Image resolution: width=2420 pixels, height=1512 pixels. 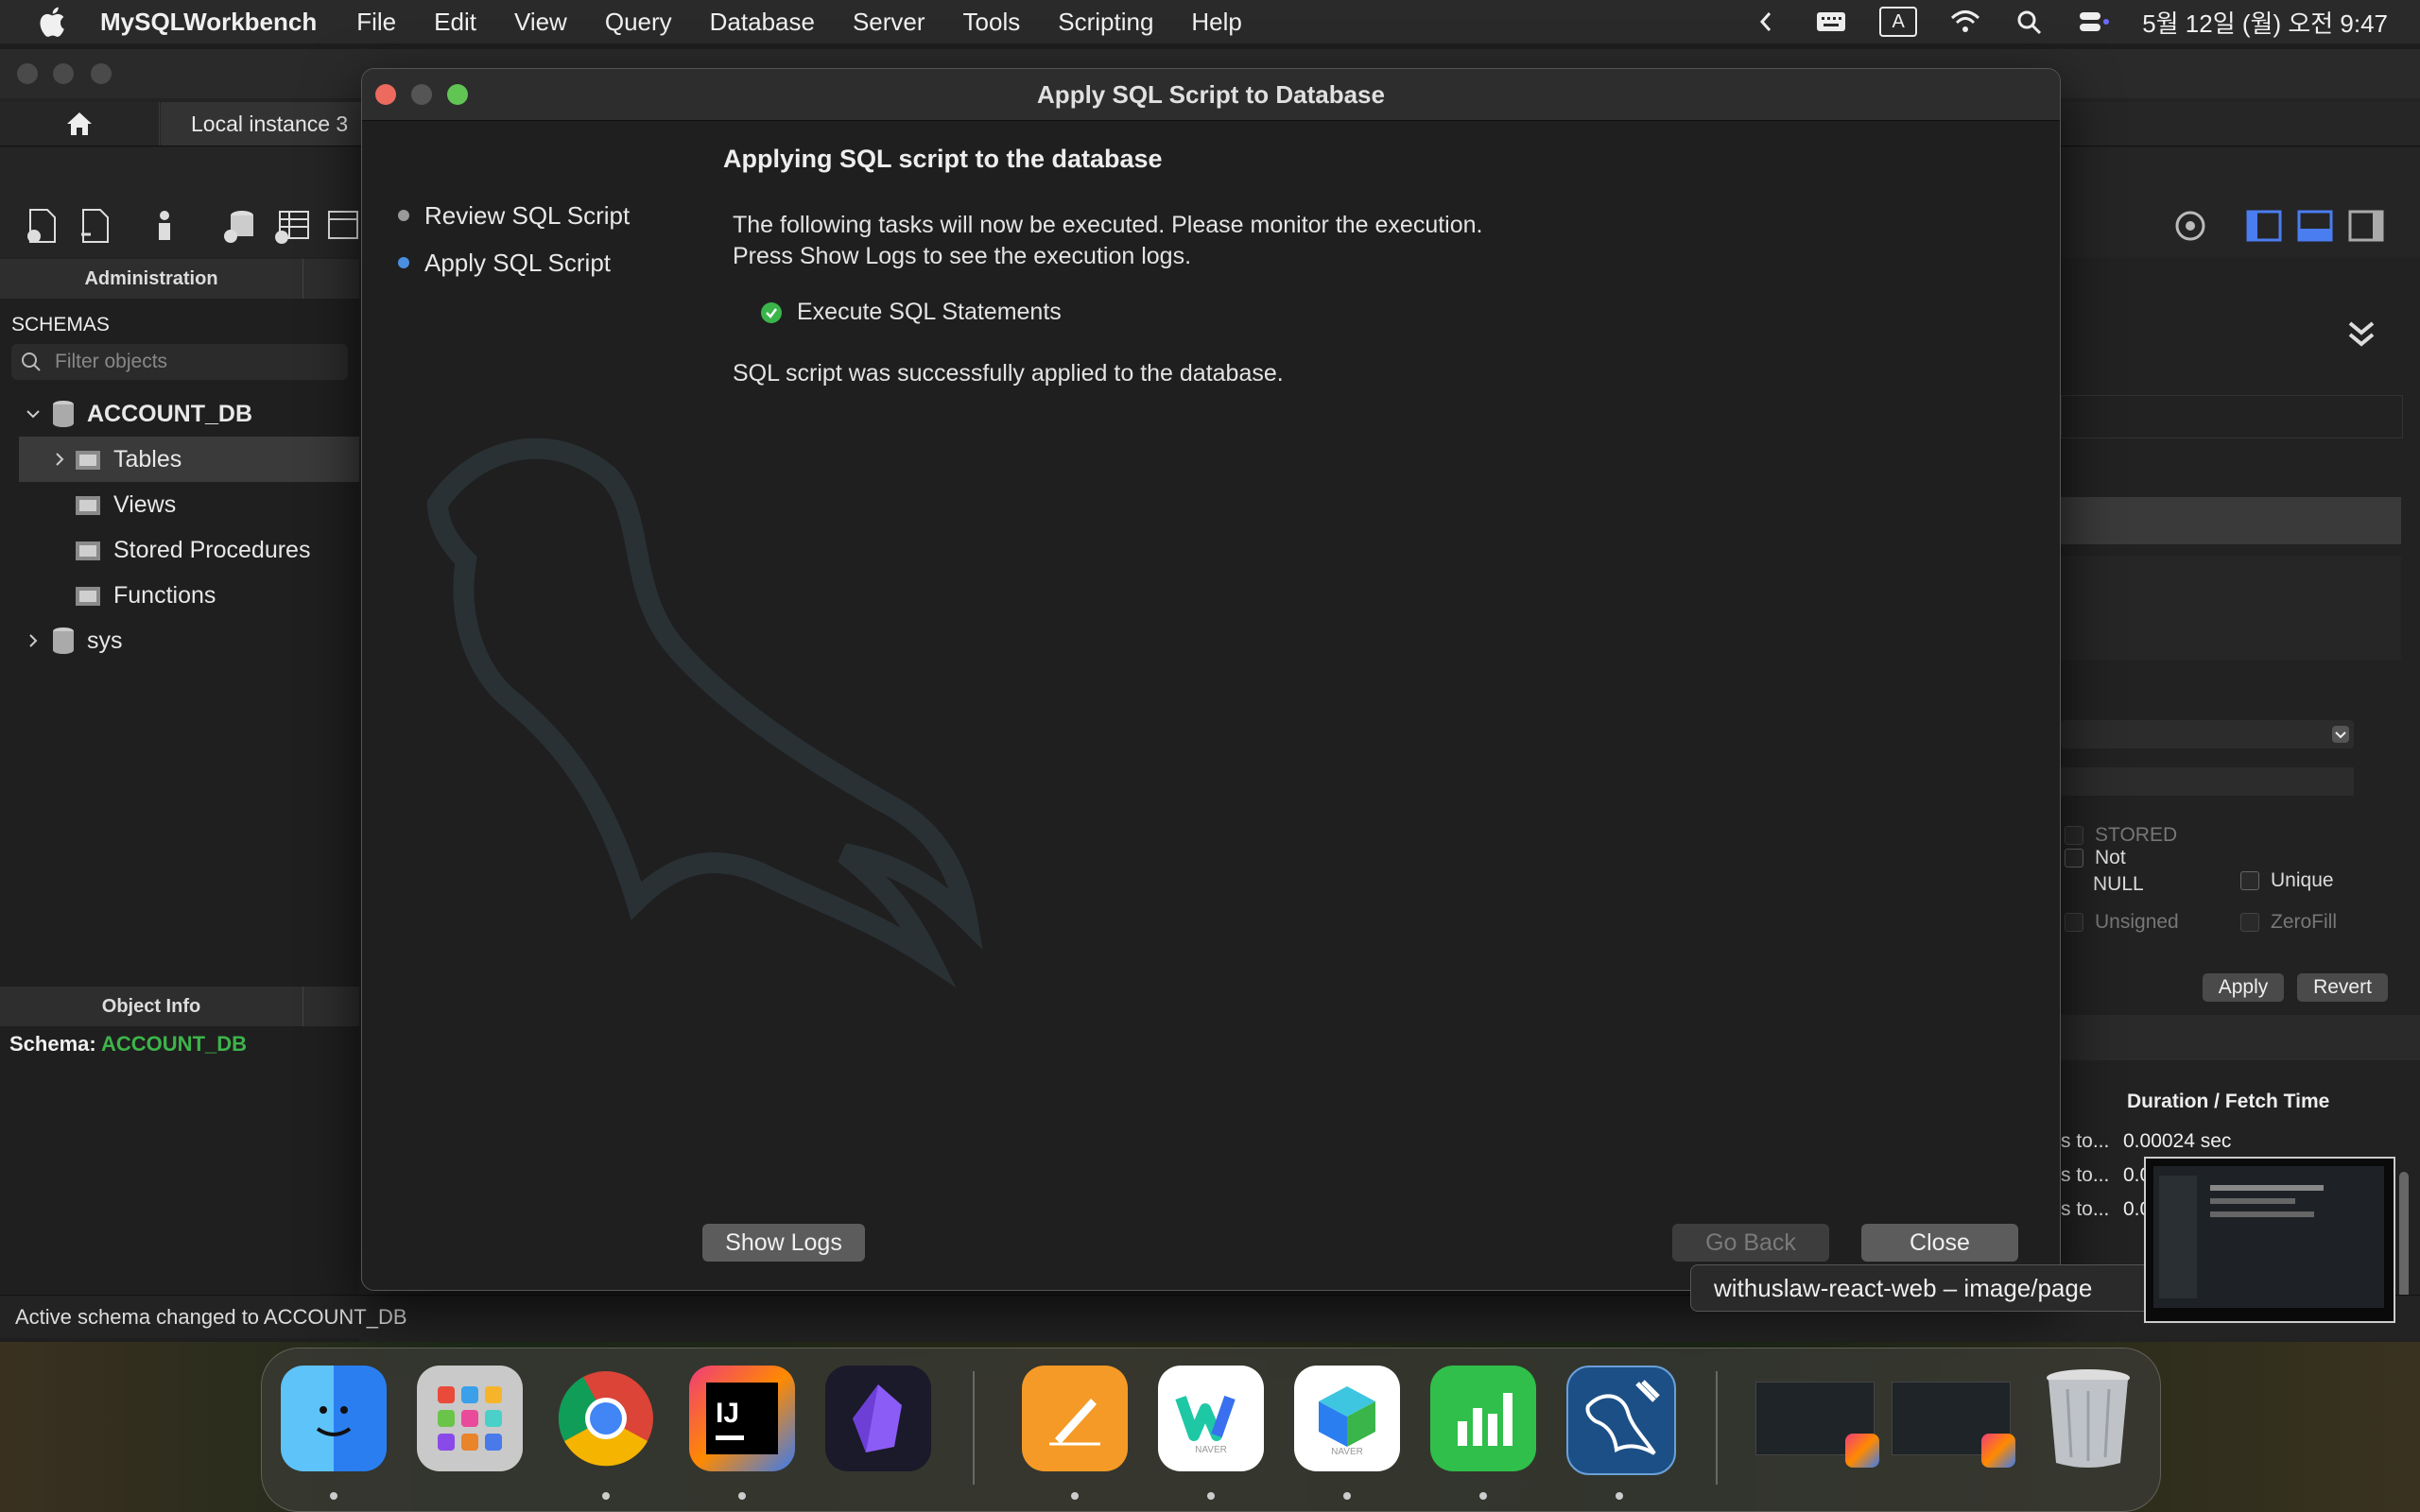 What do you see at coordinates (33, 413) in the screenshot?
I see `chevron-down-icon` at bounding box center [33, 413].